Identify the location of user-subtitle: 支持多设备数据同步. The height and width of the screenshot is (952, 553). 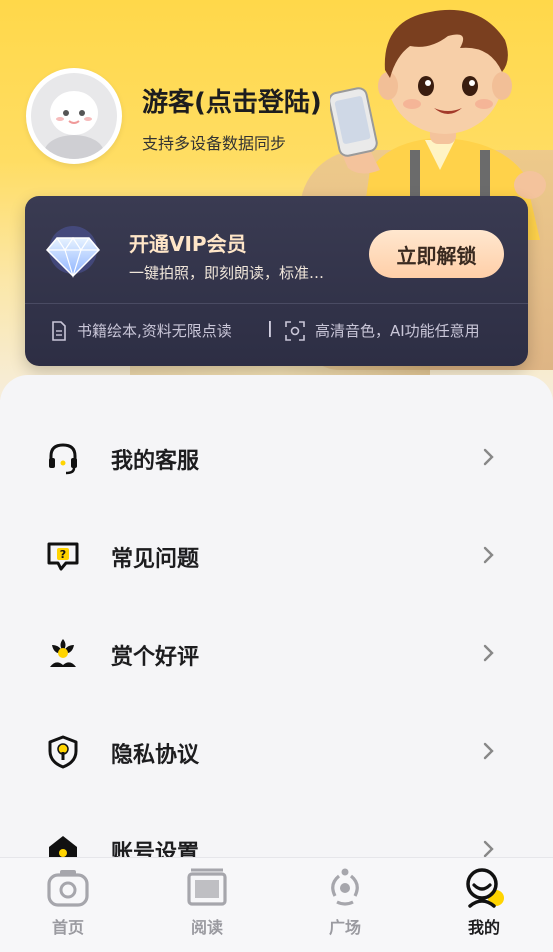
(214, 143).